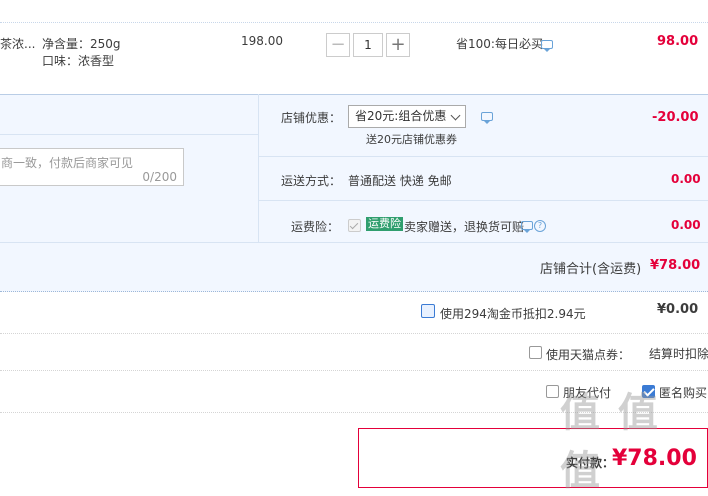 Image resolution: width=708 pixels, height=496 pixels. I want to click on seller-message-counter: 0/200, so click(159, 177).